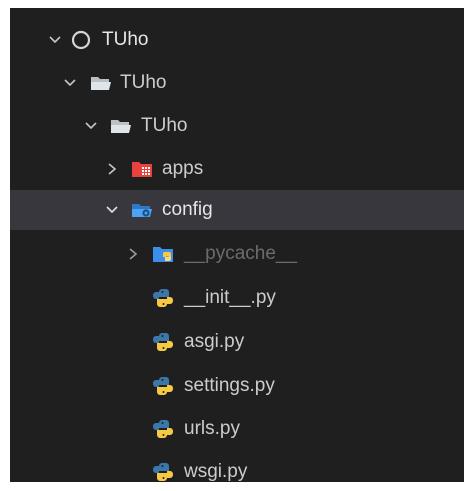 Image resolution: width=472 pixels, height=491 pixels. What do you see at coordinates (142, 169) in the screenshot?
I see `apps-folder-icon` at bounding box center [142, 169].